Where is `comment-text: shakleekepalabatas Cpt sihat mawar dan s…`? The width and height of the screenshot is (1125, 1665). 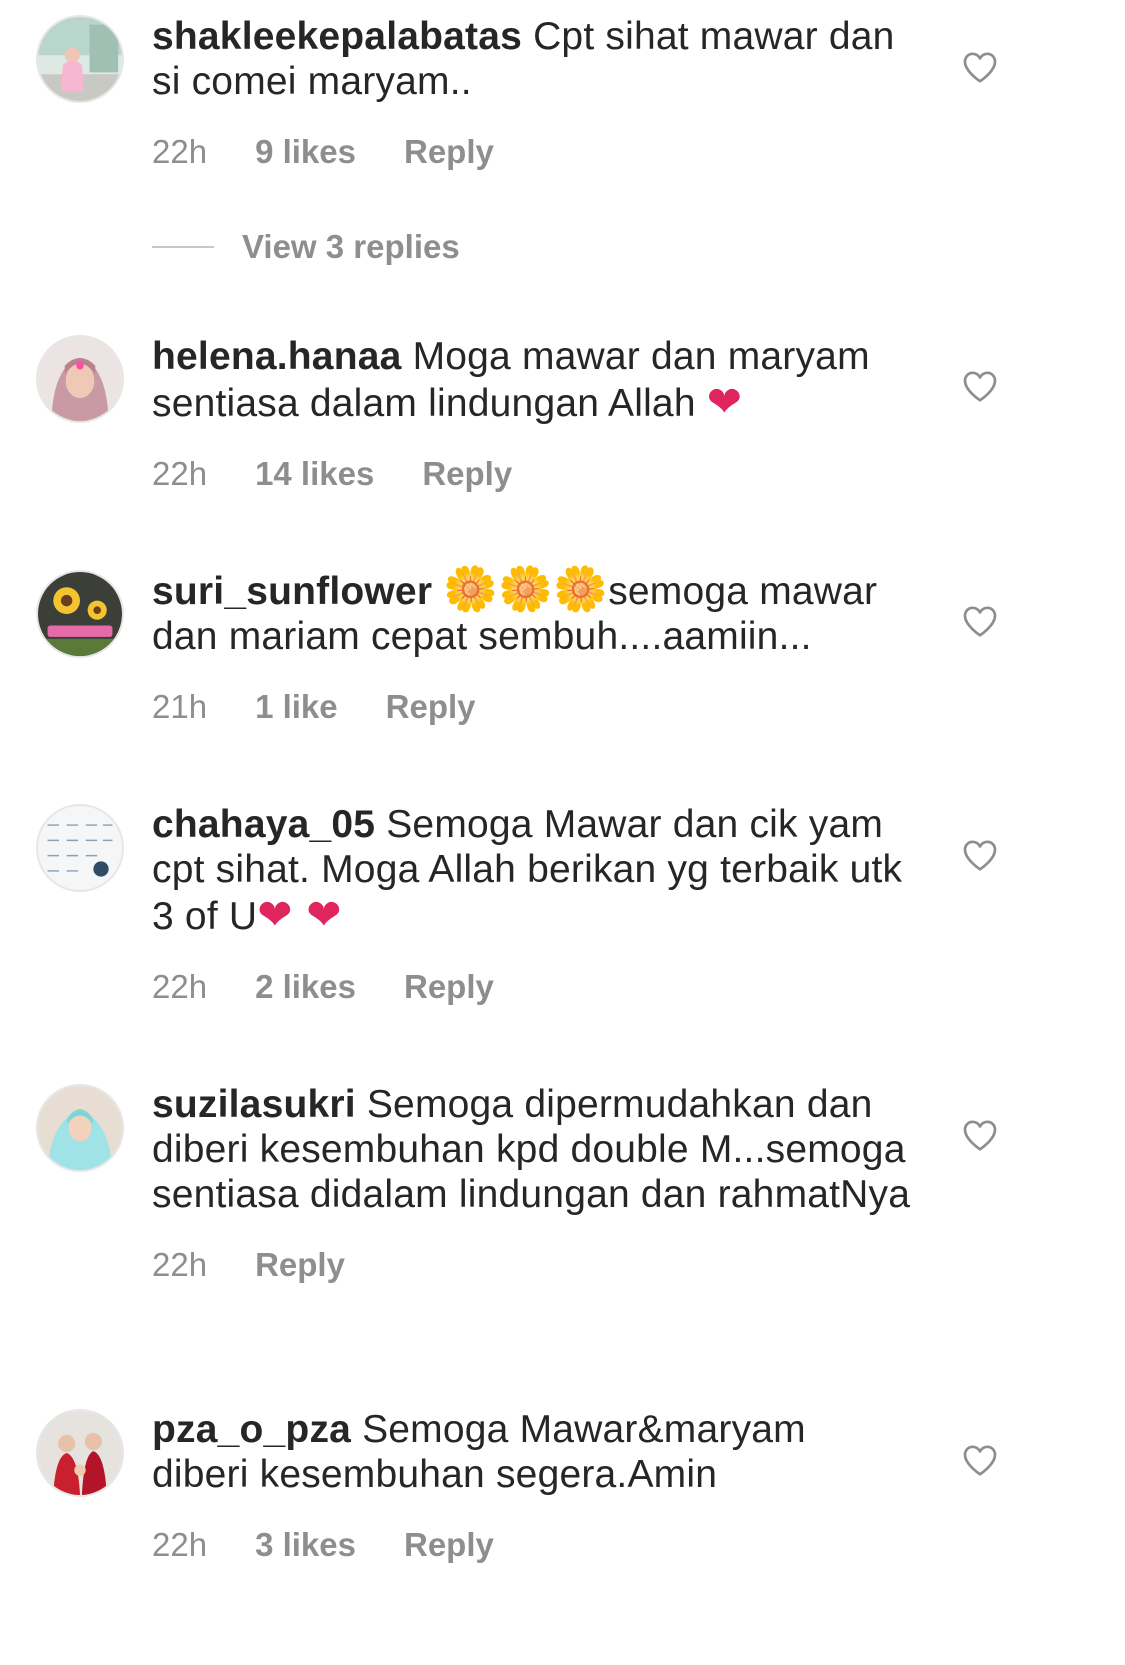 comment-text: shakleekepalabatas Cpt sihat mawar dan s… is located at coordinates (532, 59).